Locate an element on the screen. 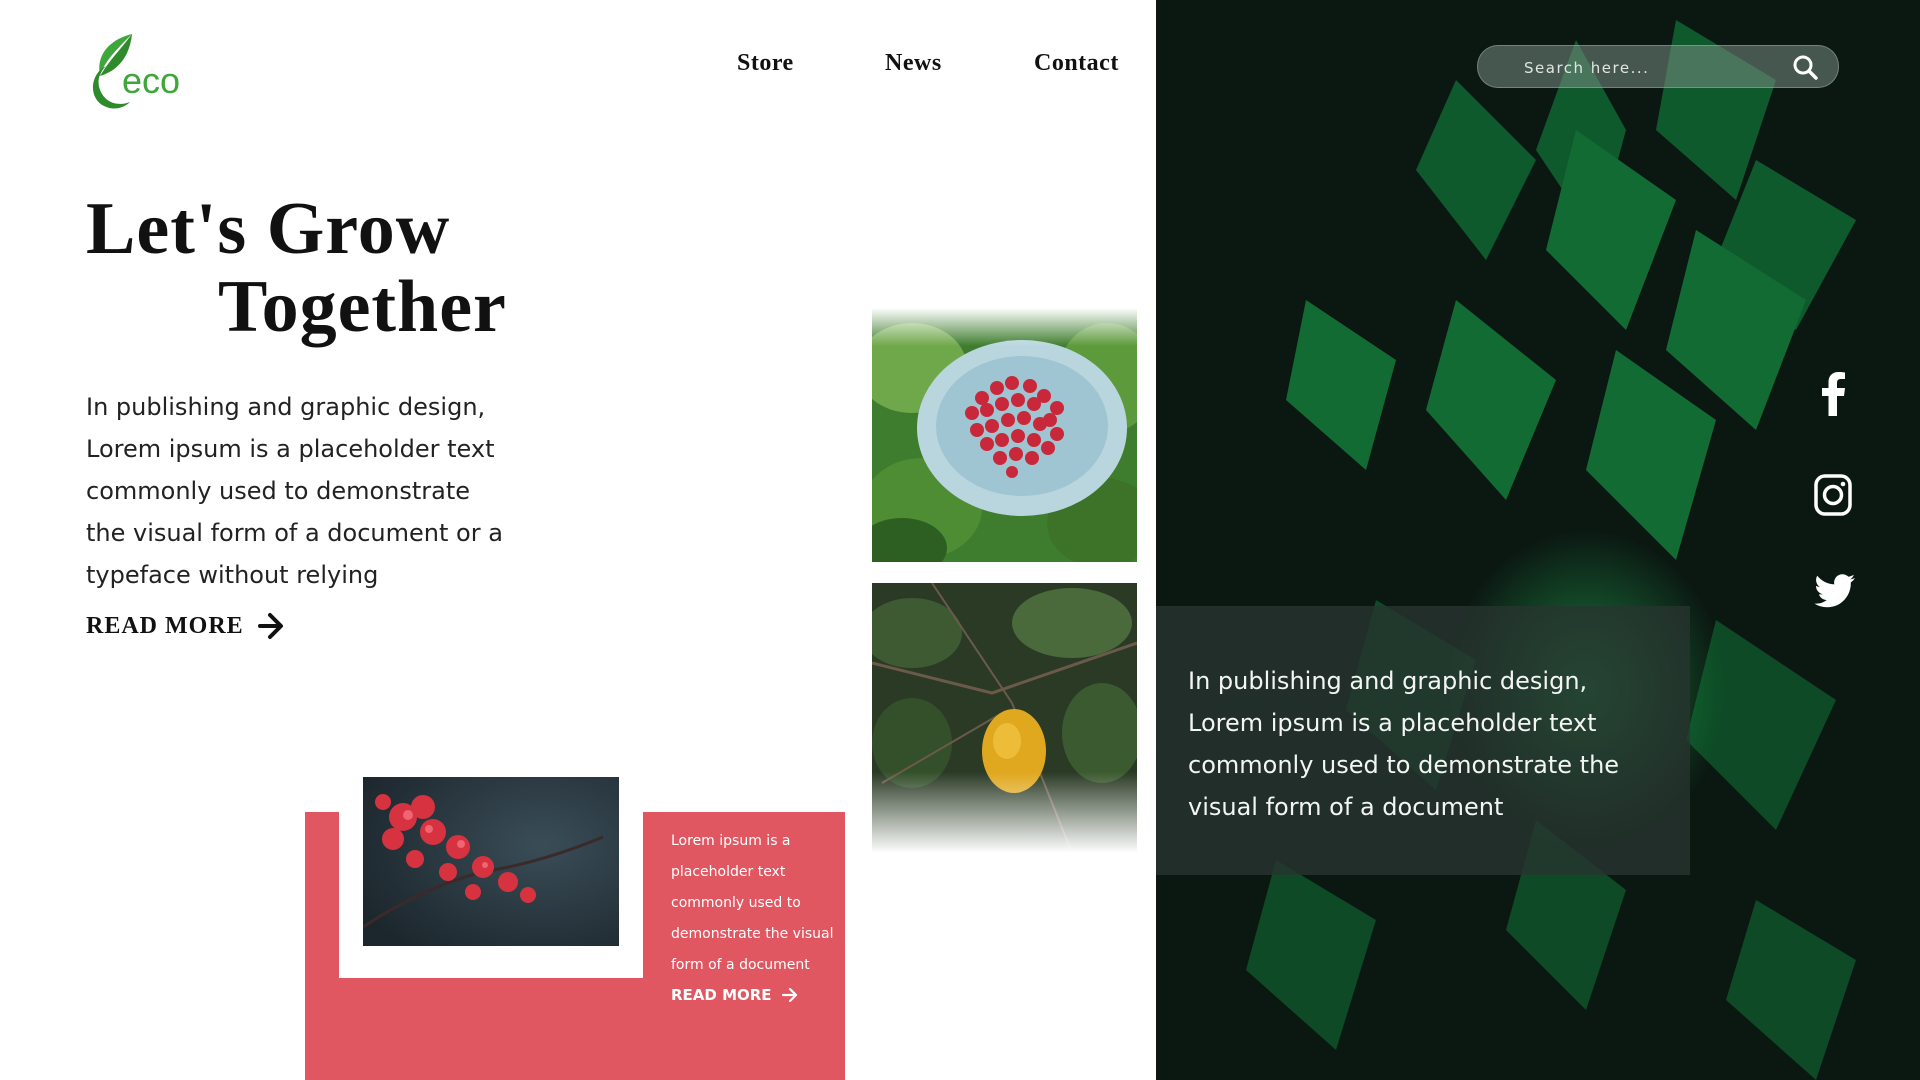 The height and width of the screenshot is (1080, 1920). card-read-more-label: READ MORE is located at coordinates (721, 995).